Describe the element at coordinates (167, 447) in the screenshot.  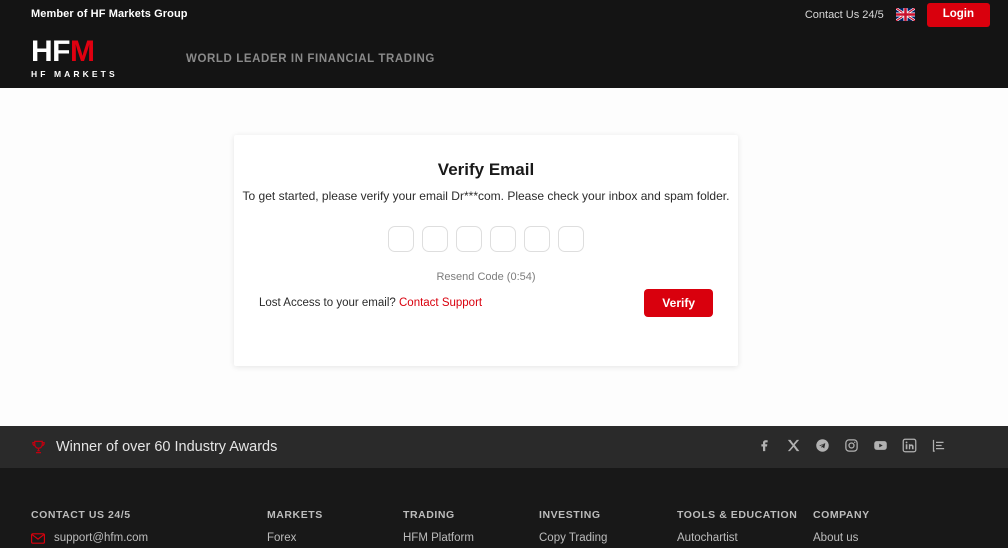
I see `awards-text: Winner of over 60 Industry Awards` at that location.